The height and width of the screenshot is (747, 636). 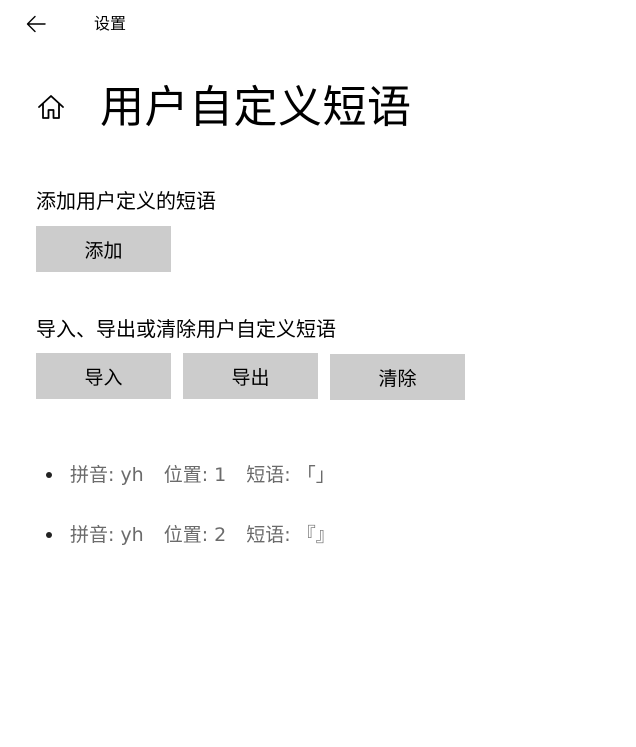 What do you see at coordinates (195, 535) in the screenshot?
I see `phrase-position: 位置: 2` at bounding box center [195, 535].